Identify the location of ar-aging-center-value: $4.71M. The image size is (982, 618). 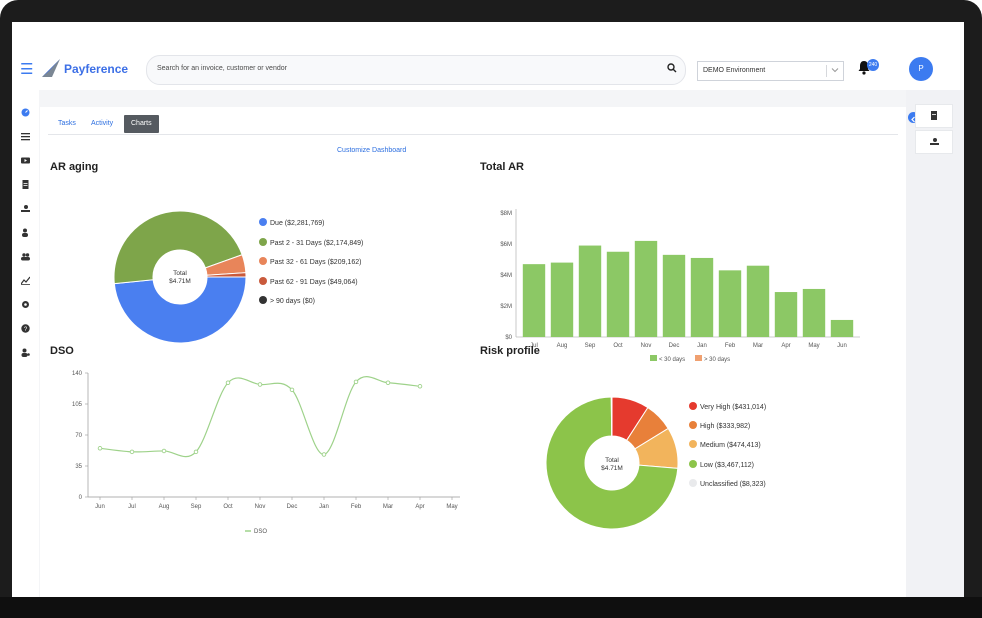
(180, 281).